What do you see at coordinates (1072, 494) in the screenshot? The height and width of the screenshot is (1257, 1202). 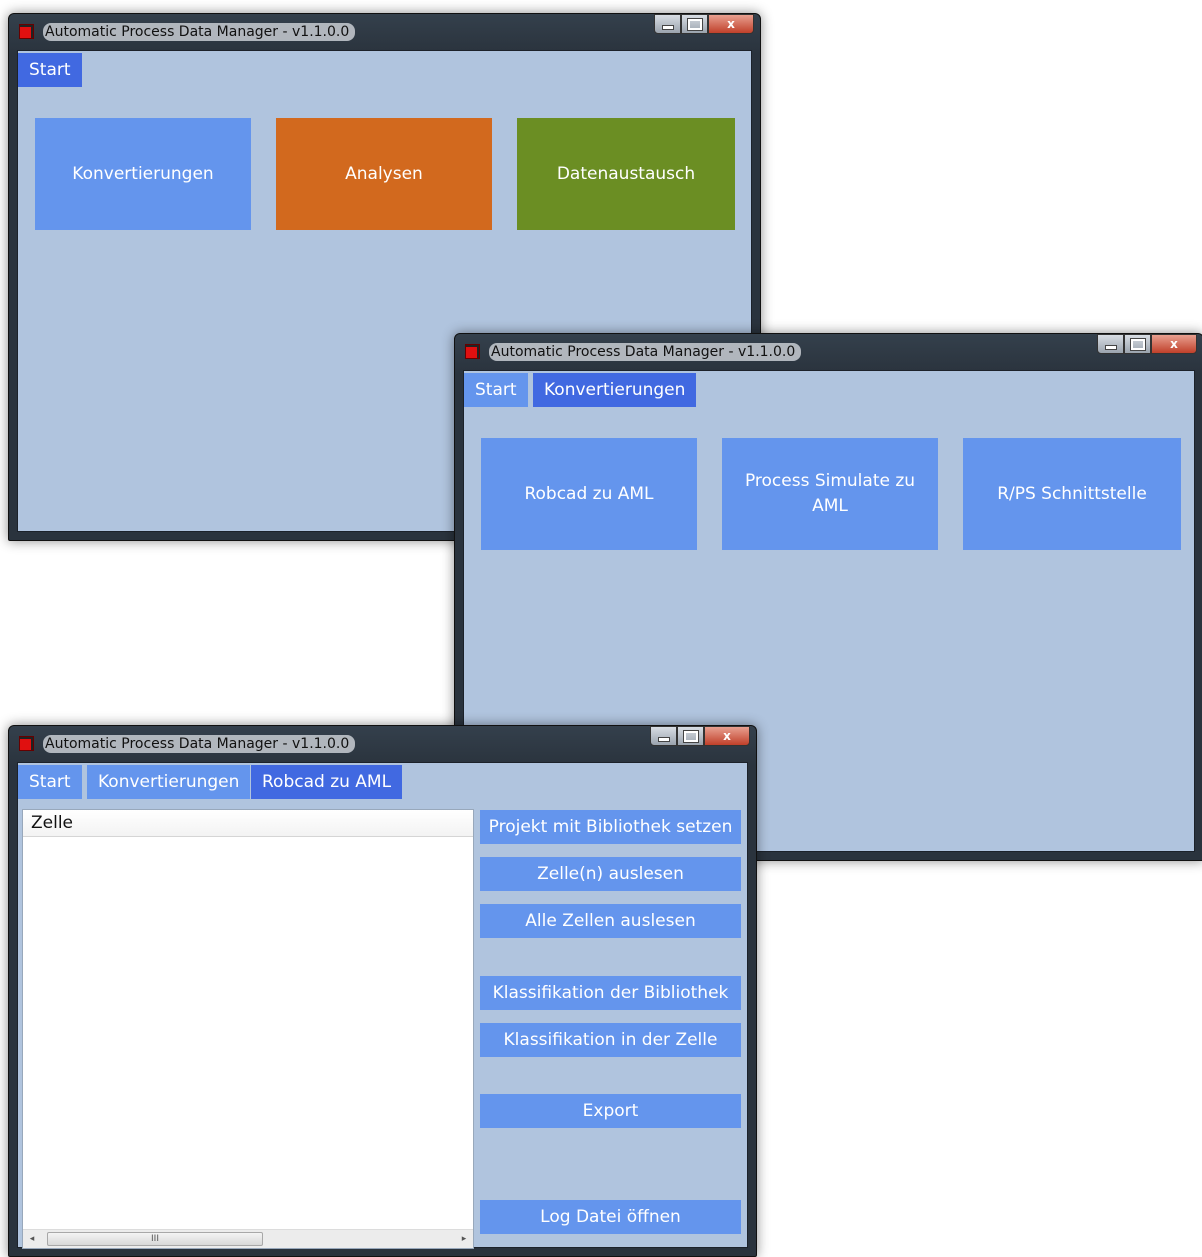 I see `tile-rps-schnittstelle: R/PS Schnittstelle` at bounding box center [1072, 494].